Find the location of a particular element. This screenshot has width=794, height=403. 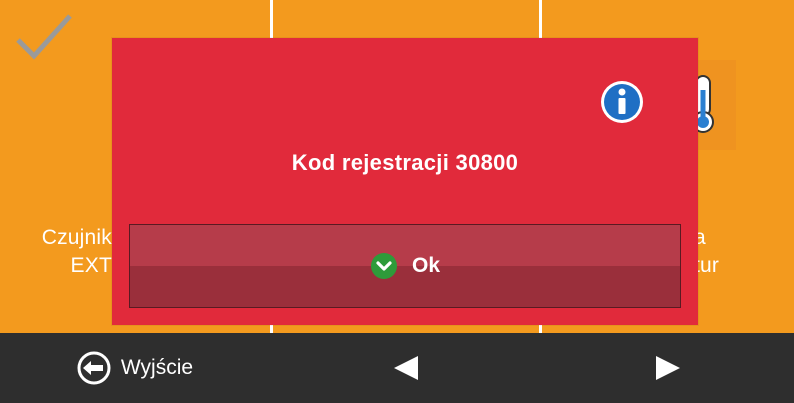

sensor-ext-line1: Czujnik is located at coordinates (76, 237).